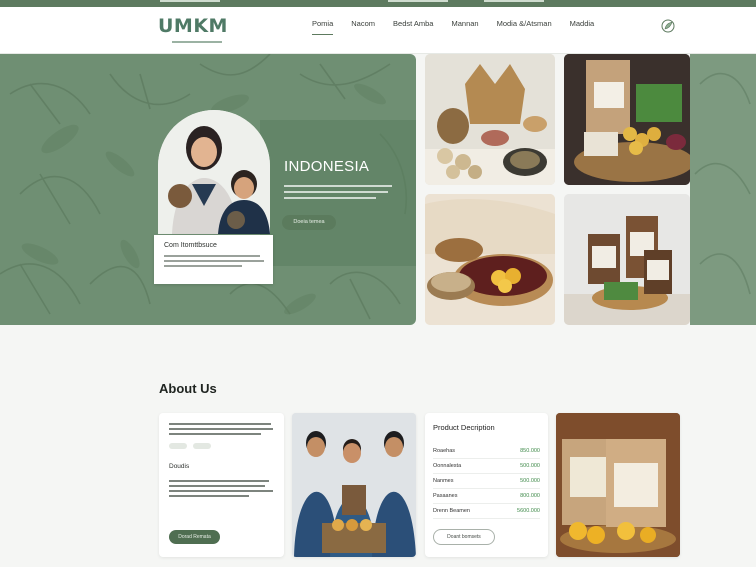  I want to click on about-heading: About Us, so click(188, 388).